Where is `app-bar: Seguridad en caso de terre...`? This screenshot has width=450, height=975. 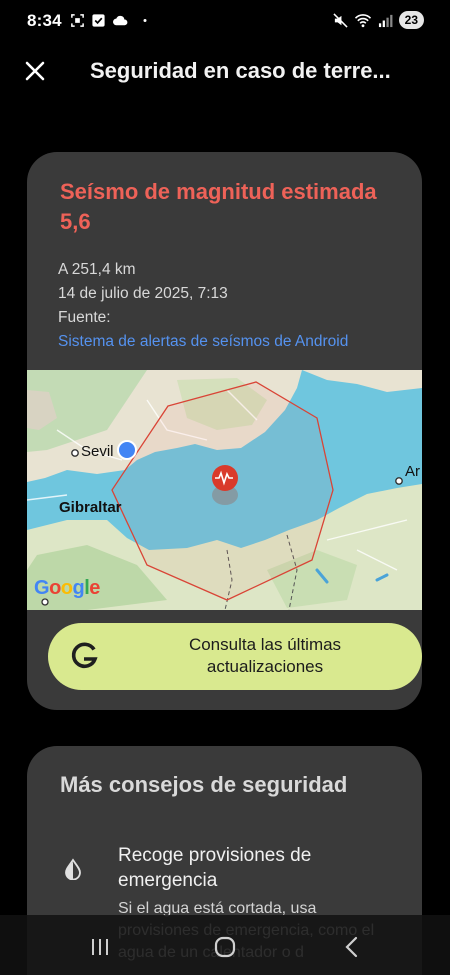 app-bar: Seguridad en caso de terre... is located at coordinates (225, 71).